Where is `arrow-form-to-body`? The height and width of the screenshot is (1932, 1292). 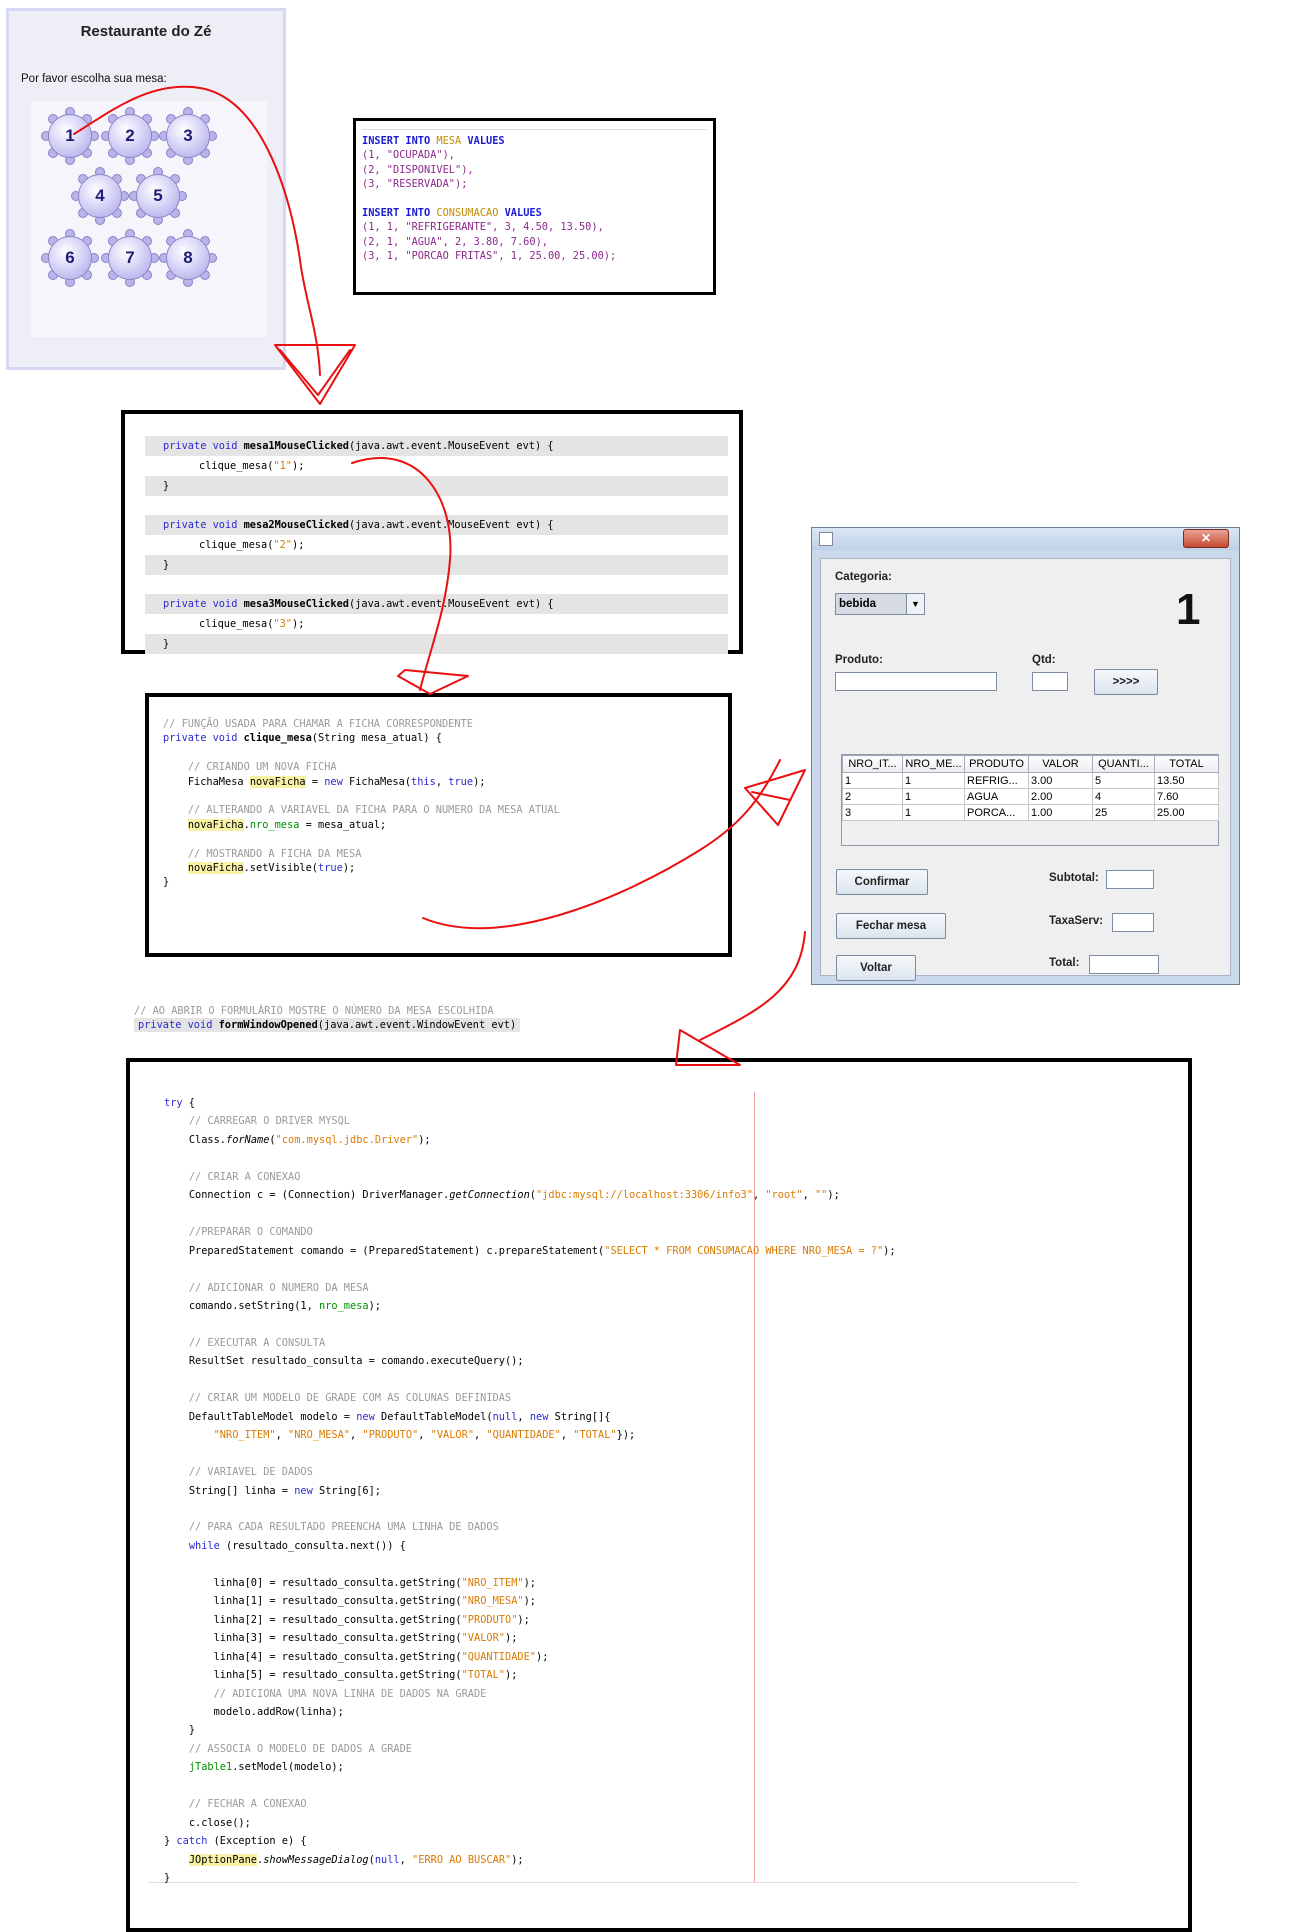 arrow-form-to-body is located at coordinates (752, 986).